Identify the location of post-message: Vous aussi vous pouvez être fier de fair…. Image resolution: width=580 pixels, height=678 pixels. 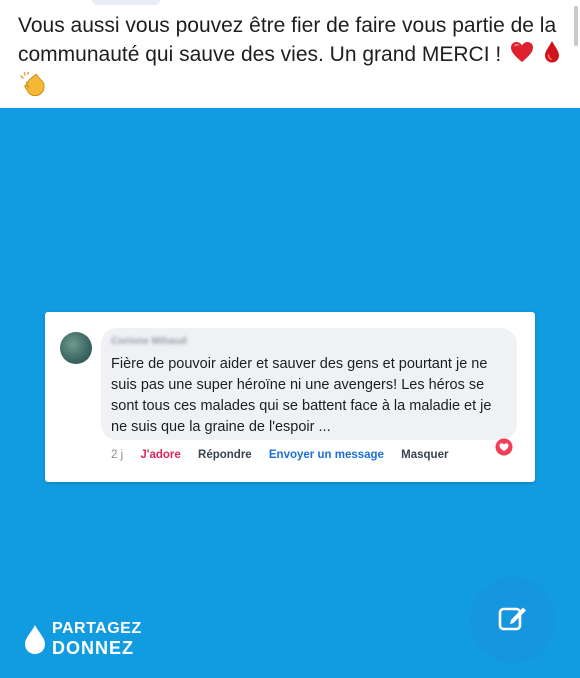
(287, 40).